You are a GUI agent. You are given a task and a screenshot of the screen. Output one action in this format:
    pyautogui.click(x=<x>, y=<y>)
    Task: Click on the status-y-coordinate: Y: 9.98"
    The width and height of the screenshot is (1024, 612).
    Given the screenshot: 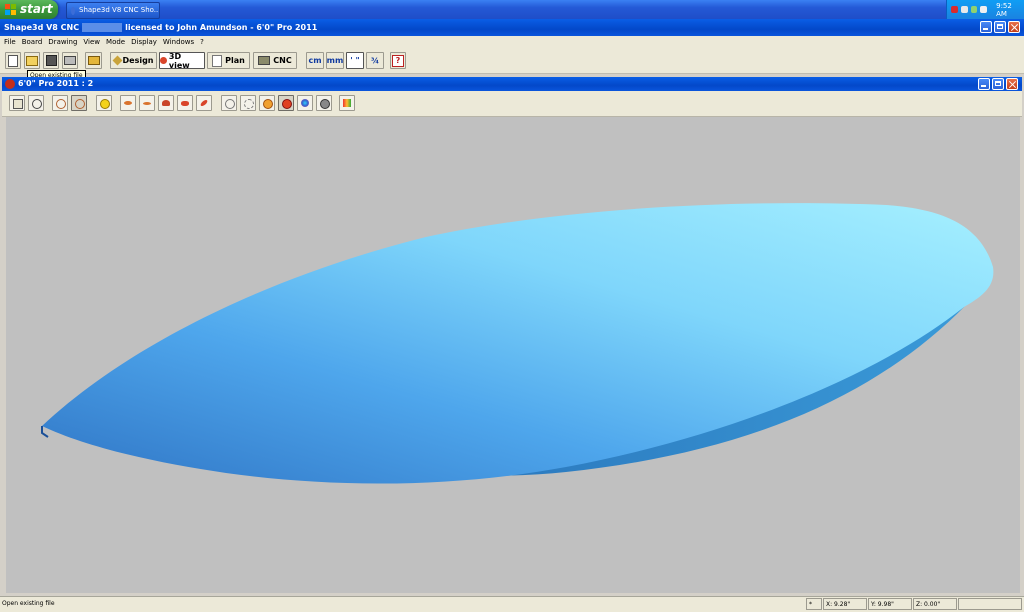 What is the action you would take?
    pyautogui.click(x=890, y=604)
    